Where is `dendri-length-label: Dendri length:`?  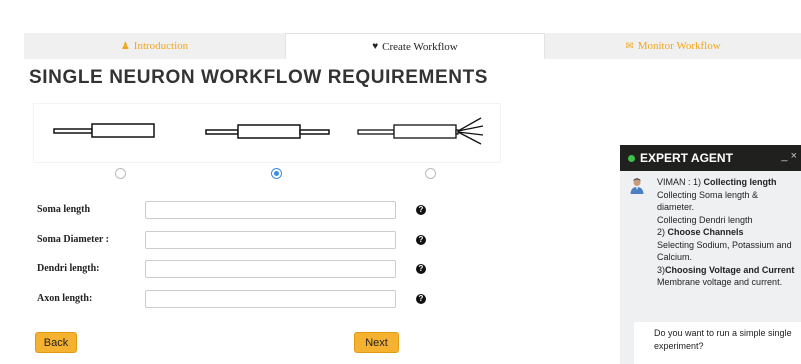 dendri-length-label: Dendri length: is located at coordinates (68, 268).